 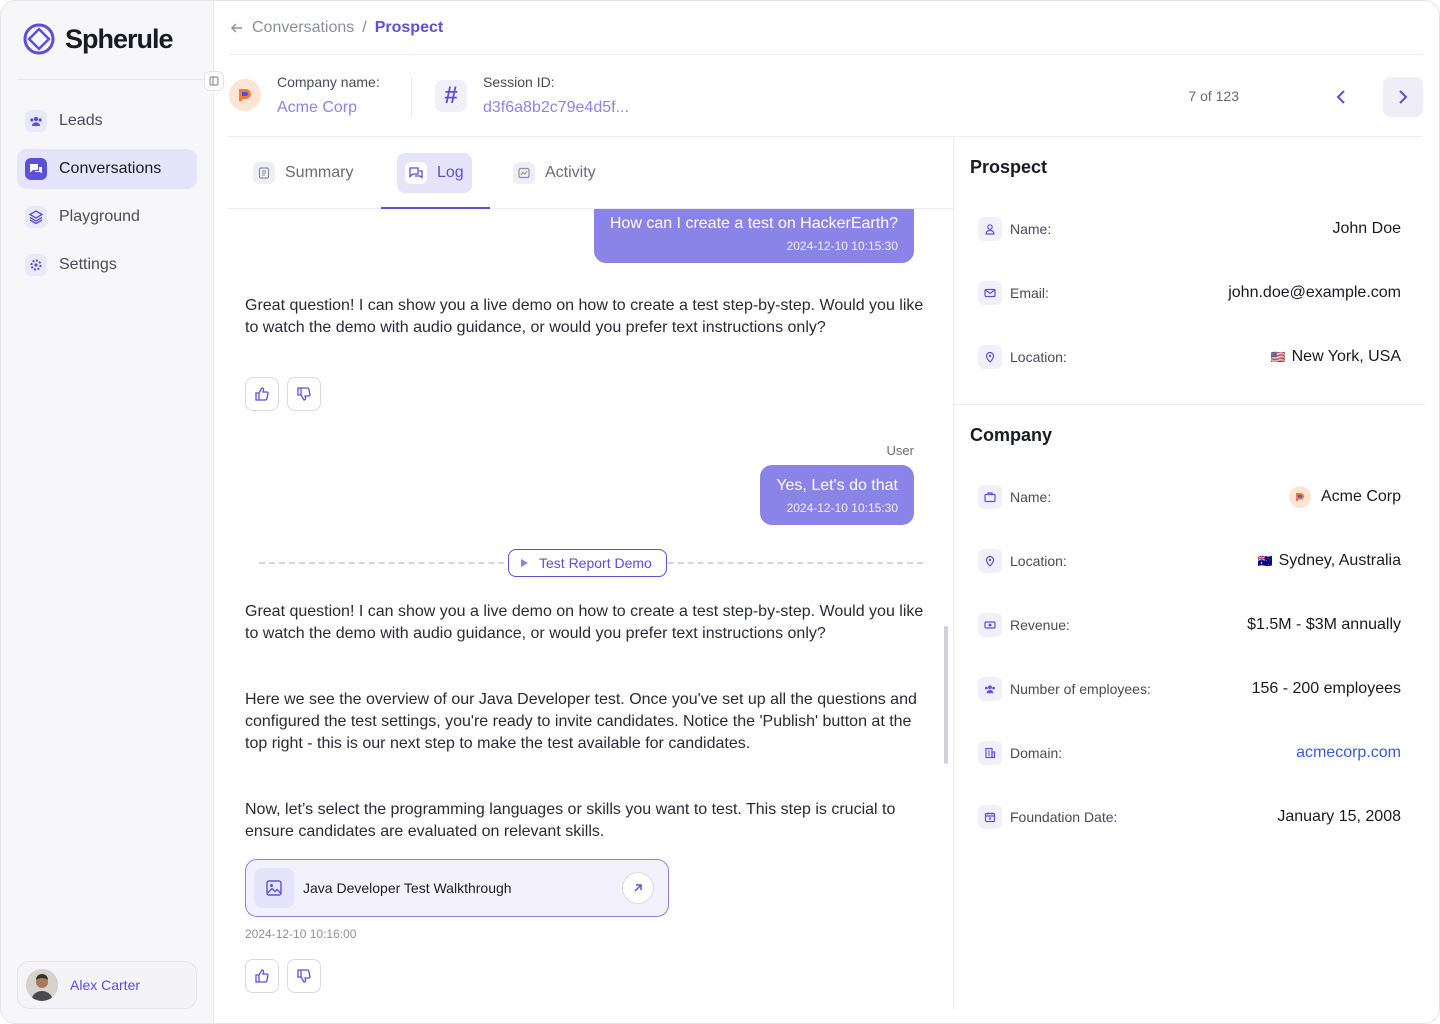 What do you see at coordinates (990, 817) in the screenshot?
I see `calendar-icon` at bounding box center [990, 817].